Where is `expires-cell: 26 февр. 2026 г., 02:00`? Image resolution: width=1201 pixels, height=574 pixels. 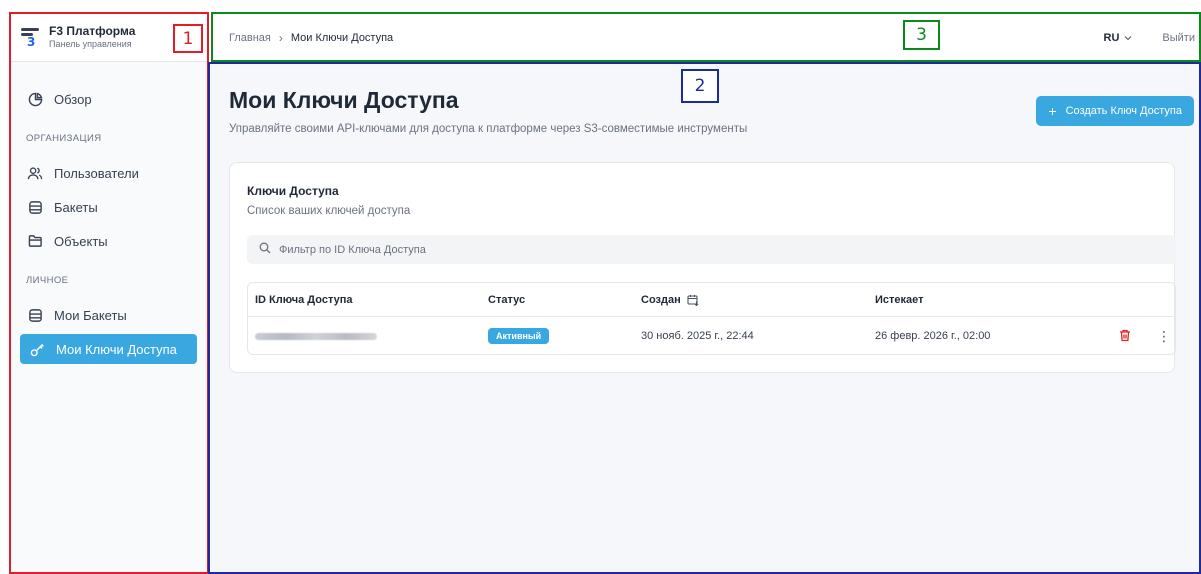
expires-cell: 26 февр. 2026 г., 02:00 is located at coordinates (933, 336).